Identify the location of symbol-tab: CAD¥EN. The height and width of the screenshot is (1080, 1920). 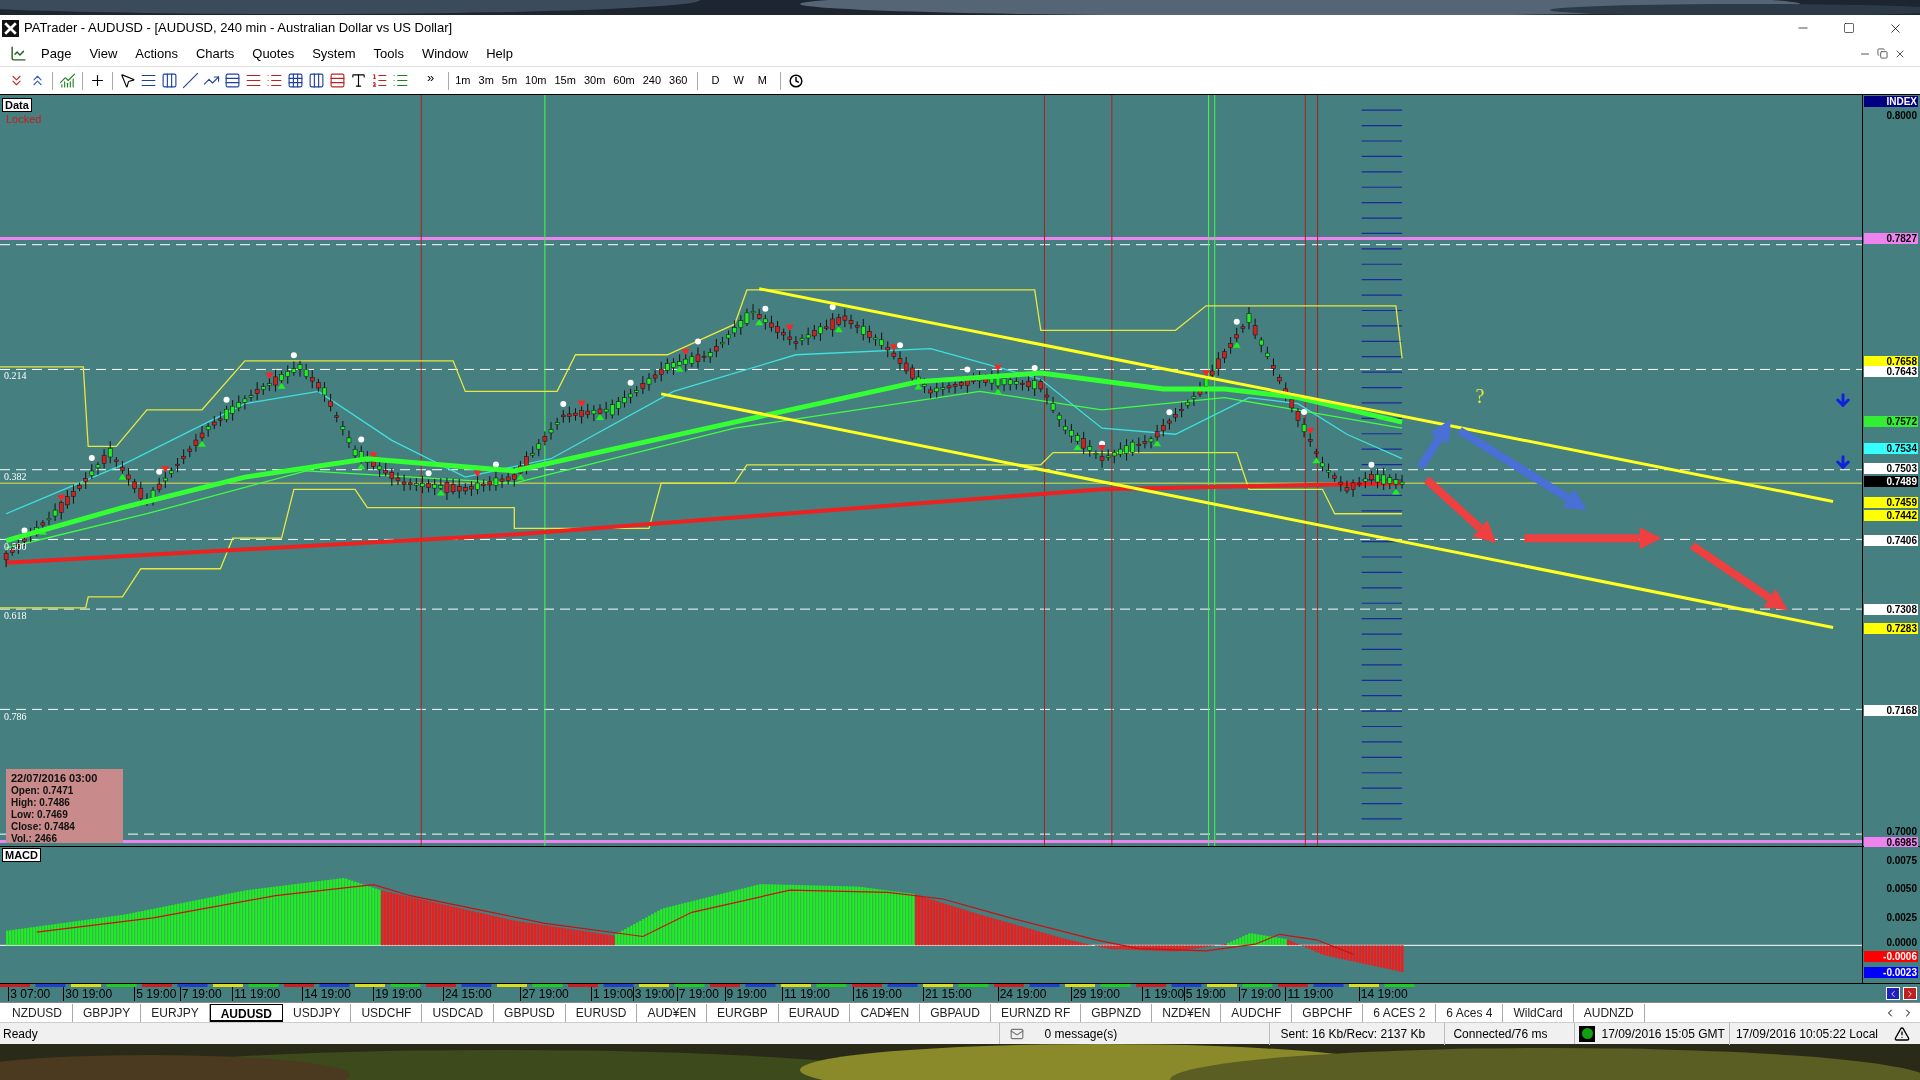
(885, 1012).